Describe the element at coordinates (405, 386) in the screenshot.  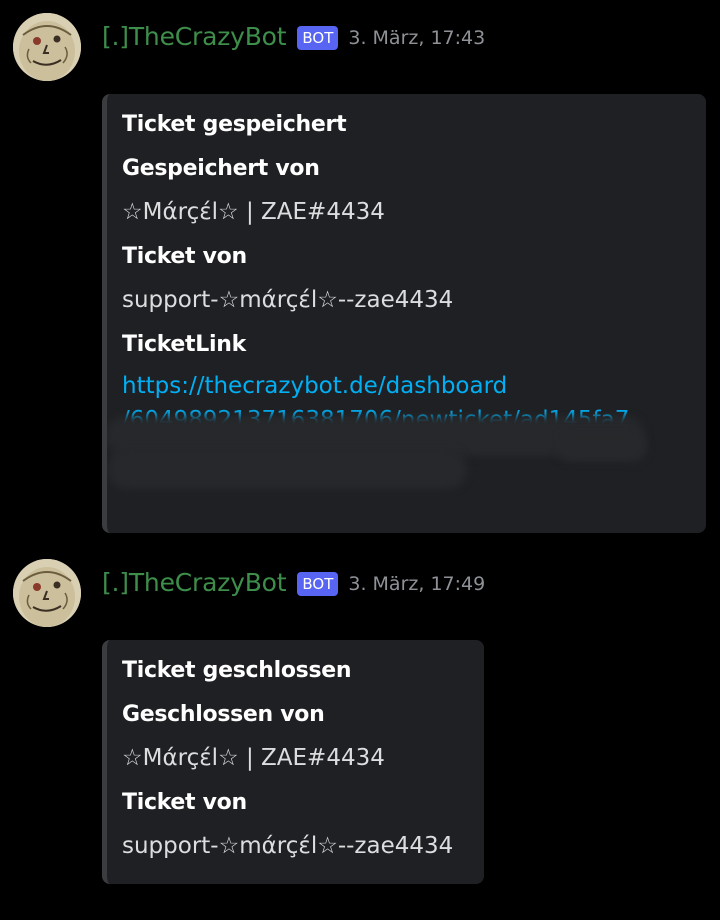
I see `ticket-link-line-1: https://thecrazybot.de/dashboard` at that location.